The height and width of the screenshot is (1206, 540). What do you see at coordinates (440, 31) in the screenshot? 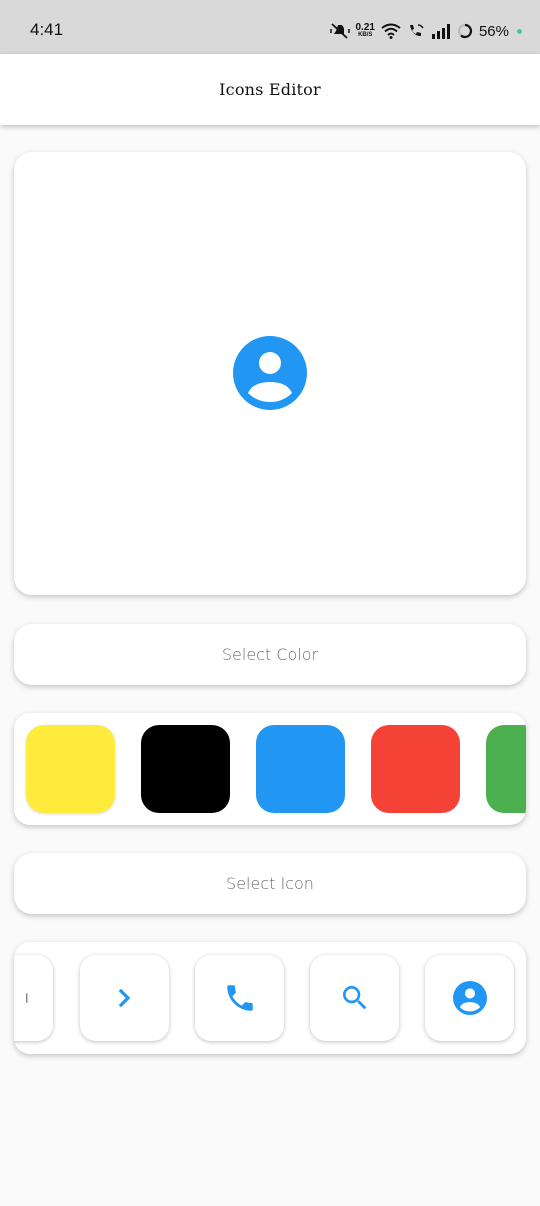
I see `signal-icon` at bounding box center [440, 31].